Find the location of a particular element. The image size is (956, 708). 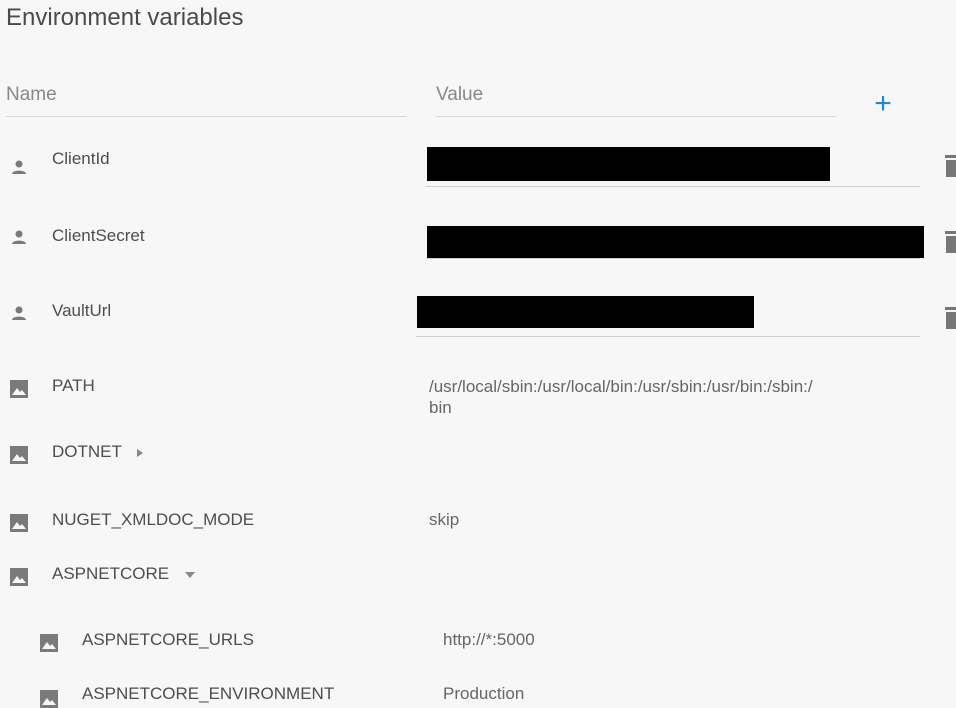

env-value: skip is located at coordinates (444, 519).